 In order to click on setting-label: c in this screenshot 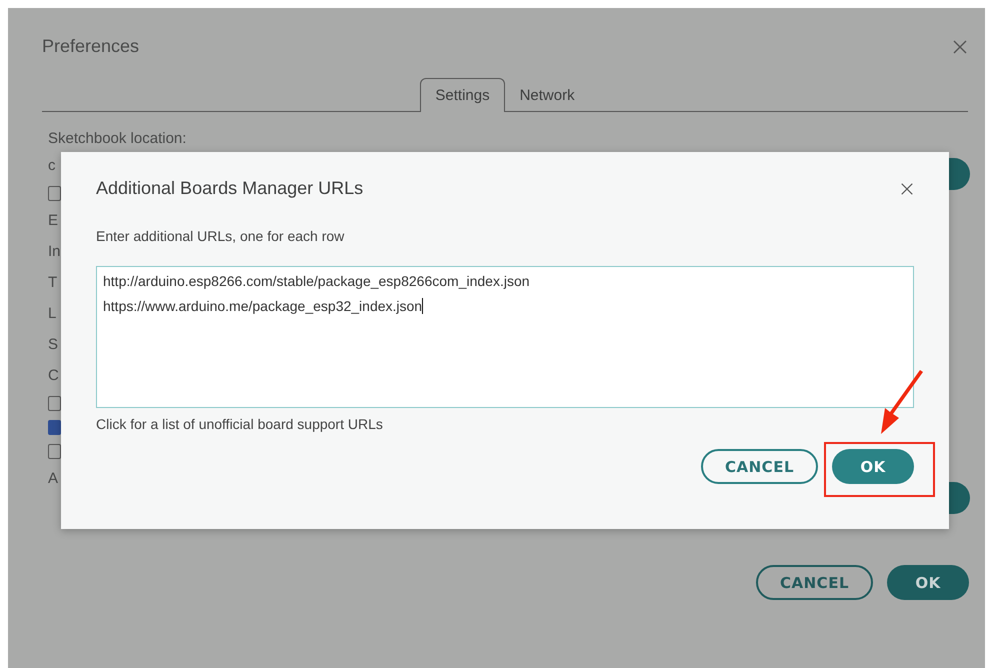, I will do `click(52, 165)`.